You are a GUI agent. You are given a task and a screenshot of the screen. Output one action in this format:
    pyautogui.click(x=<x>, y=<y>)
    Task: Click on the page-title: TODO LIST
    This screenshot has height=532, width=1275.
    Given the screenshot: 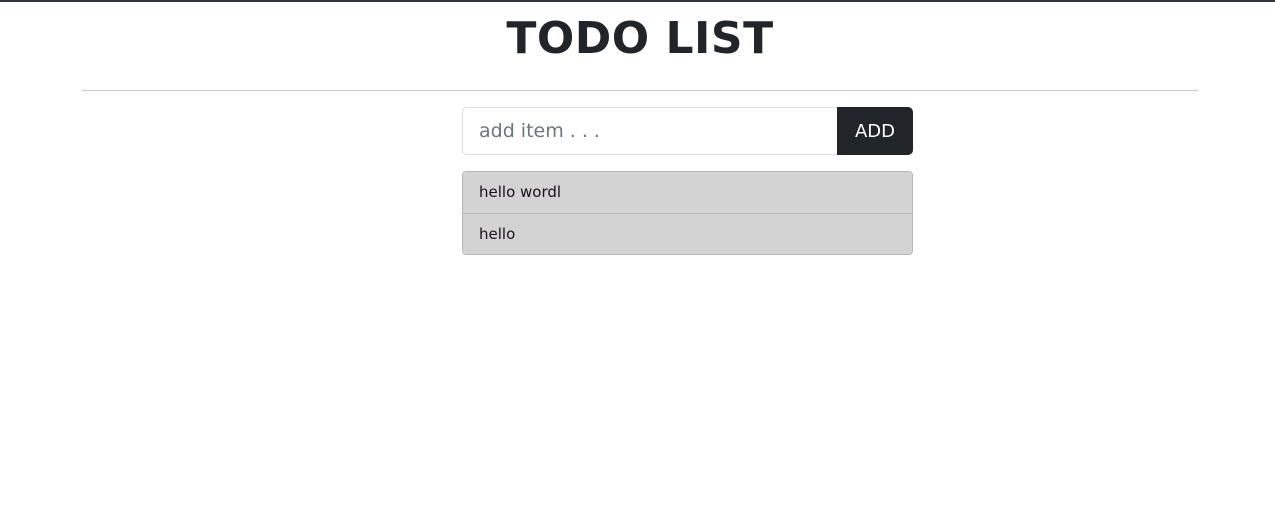 What is the action you would take?
    pyautogui.click(x=640, y=38)
    